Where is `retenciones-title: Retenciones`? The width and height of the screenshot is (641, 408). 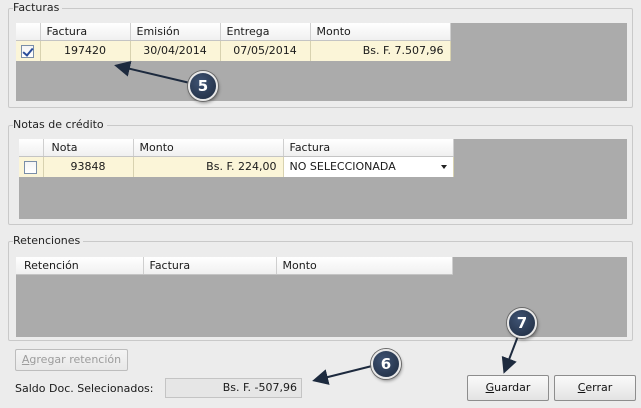 retenciones-title: Retenciones is located at coordinates (48, 240).